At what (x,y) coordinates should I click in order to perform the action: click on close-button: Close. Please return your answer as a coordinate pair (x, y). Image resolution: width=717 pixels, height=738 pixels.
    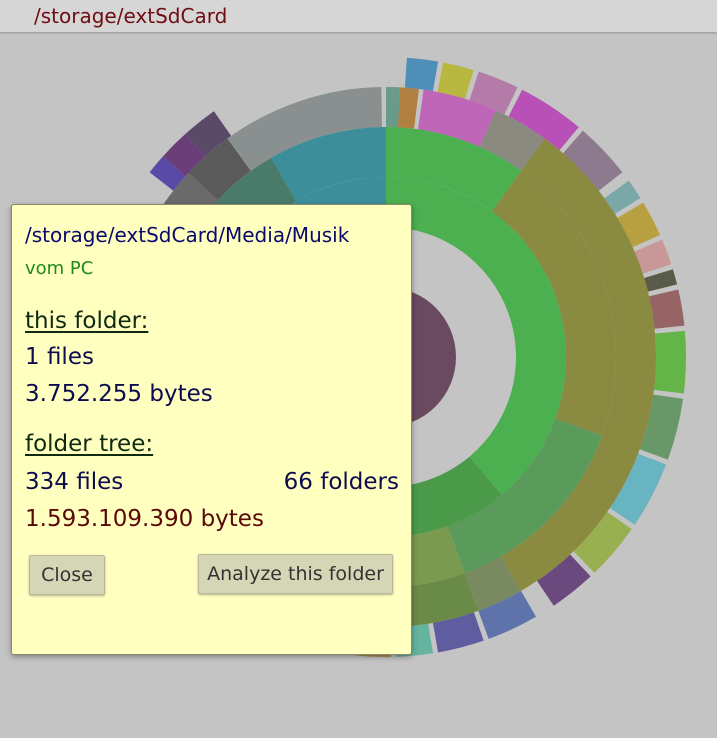
    Looking at the image, I should click on (67, 575).